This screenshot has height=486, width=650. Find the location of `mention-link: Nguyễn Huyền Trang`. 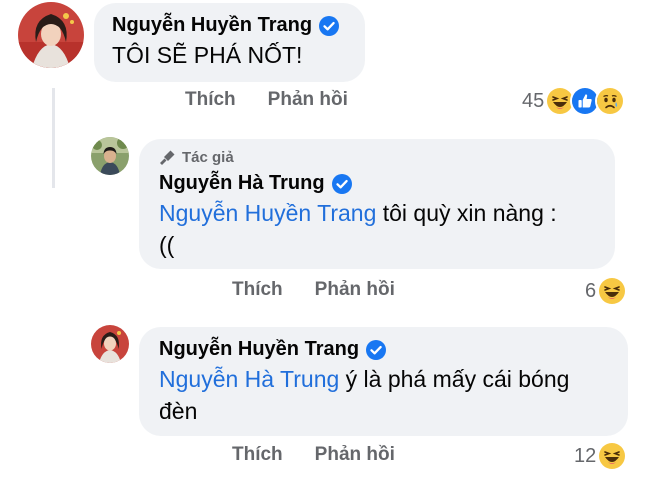

mention-link: Nguyễn Huyền Trang is located at coordinates (267, 213).